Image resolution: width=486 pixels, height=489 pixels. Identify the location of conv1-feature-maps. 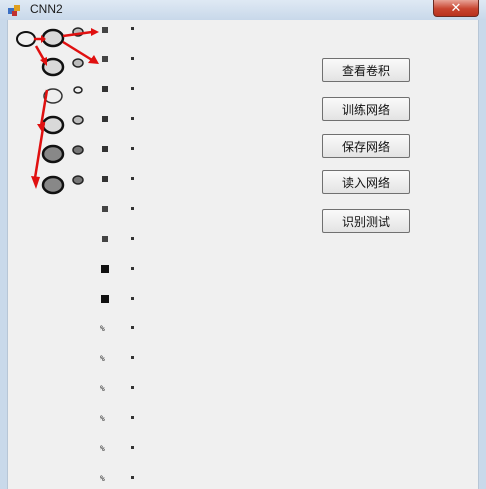
(53, 111).